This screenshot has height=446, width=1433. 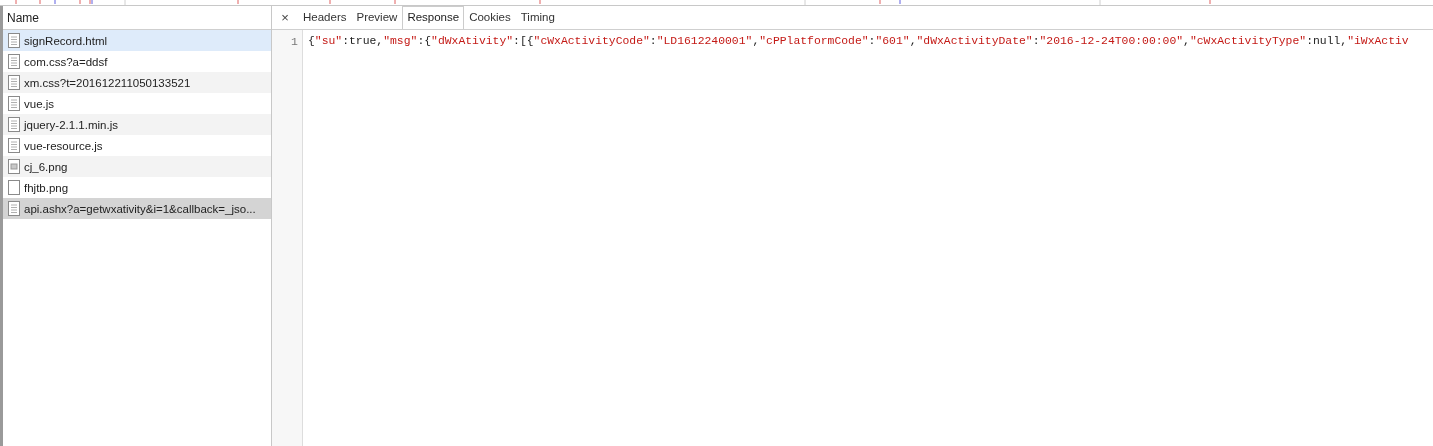 What do you see at coordinates (46, 166) in the screenshot?
I see `request-name: cj_6.png` at bounding box center [46, 166].